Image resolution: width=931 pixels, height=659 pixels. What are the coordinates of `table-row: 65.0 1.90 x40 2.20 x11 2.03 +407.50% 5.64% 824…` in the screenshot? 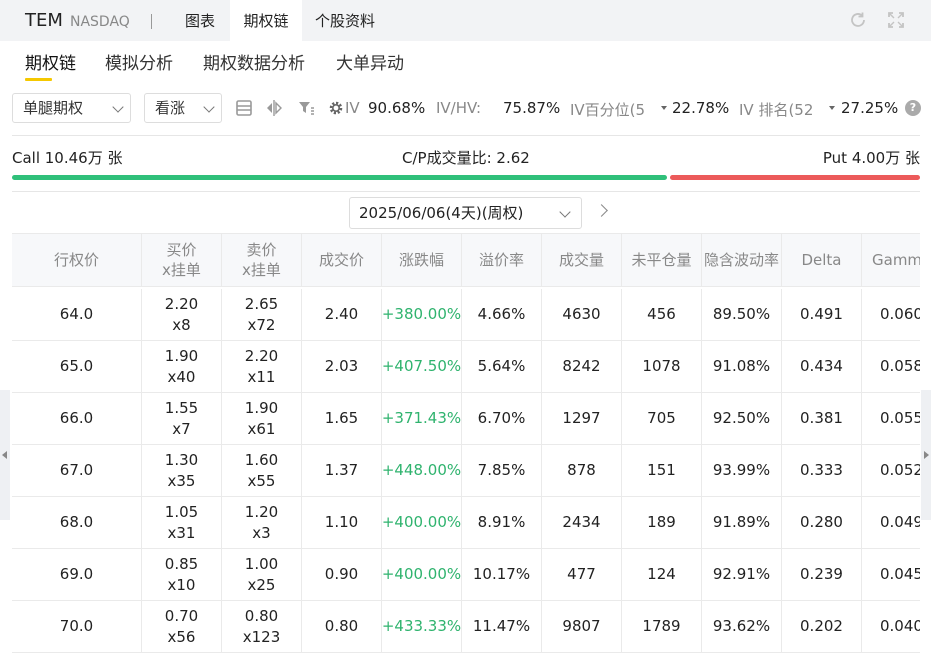 It's located at (466, 367).